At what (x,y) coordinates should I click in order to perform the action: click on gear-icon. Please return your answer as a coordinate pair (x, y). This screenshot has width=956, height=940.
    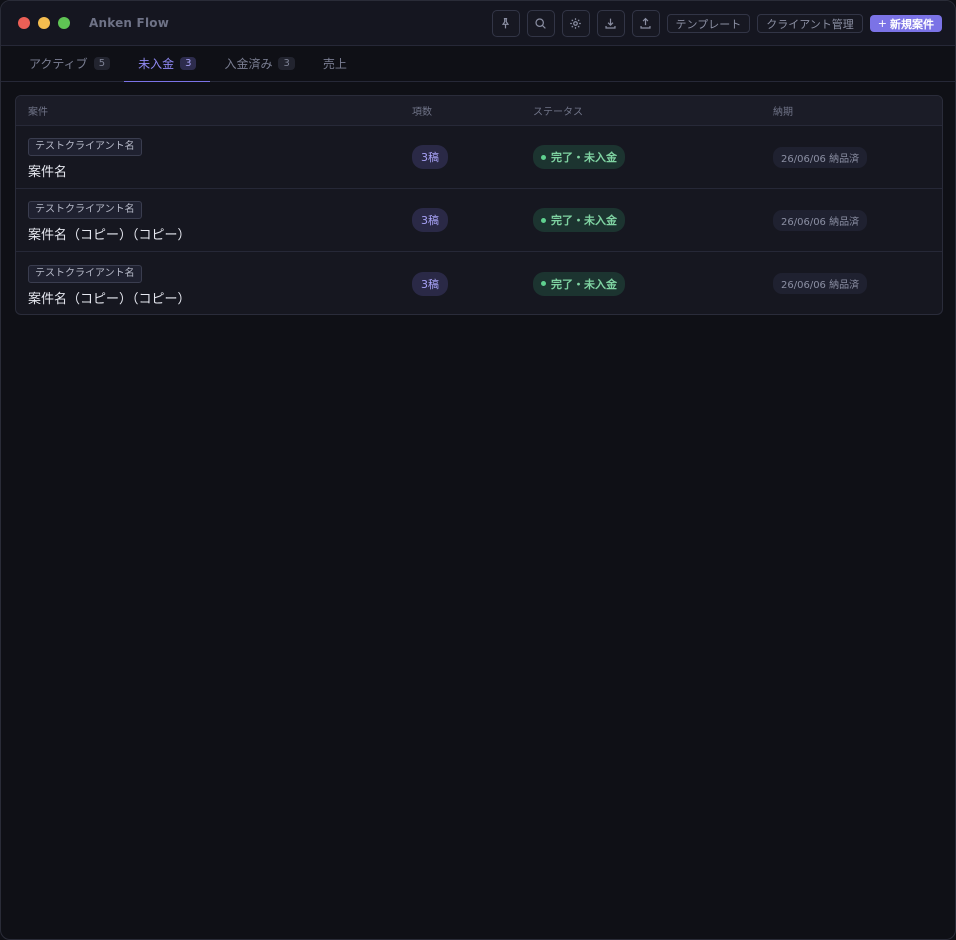
    Looking at the image, I should click on (575, 23).